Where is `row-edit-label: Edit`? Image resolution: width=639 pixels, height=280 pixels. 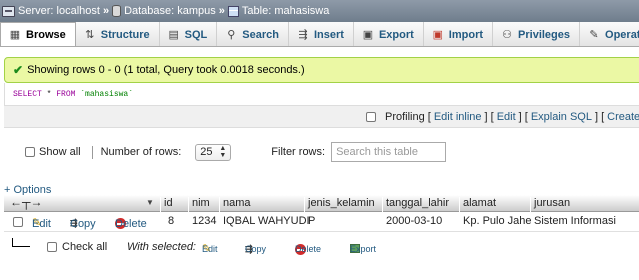 row-edit-label: Edit is located at coordinates (41, 224).